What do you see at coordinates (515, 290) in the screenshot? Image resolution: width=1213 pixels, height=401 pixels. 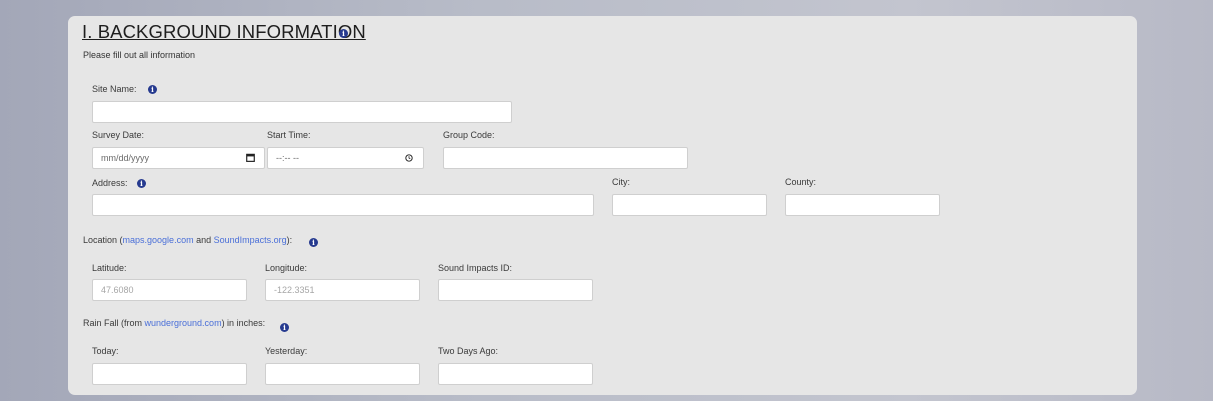 I see `sound-impacts-id-input` at bounding box center [515, 290].